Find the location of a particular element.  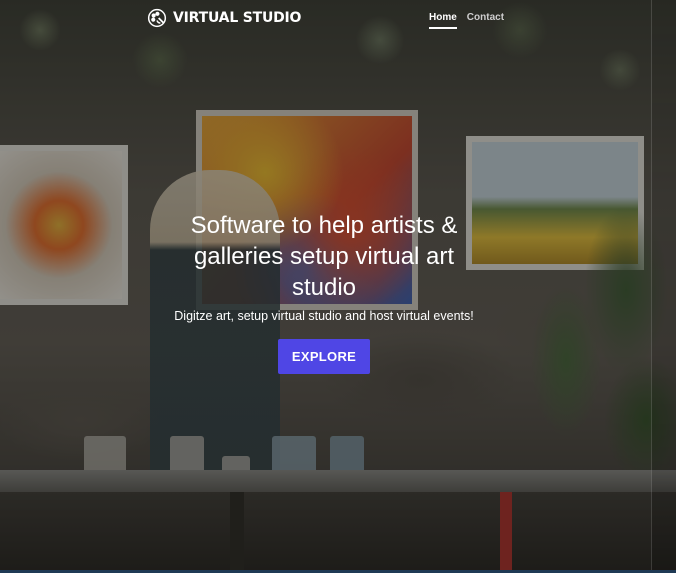

scroll-edge is located at coordinates (663, 286).